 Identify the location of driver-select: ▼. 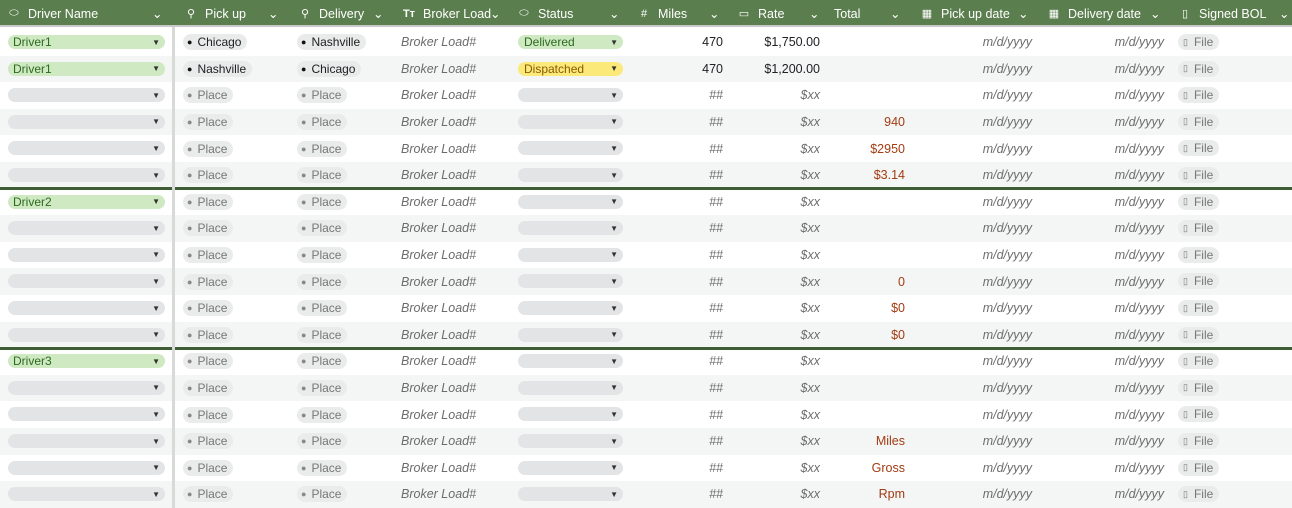
(86, 441).